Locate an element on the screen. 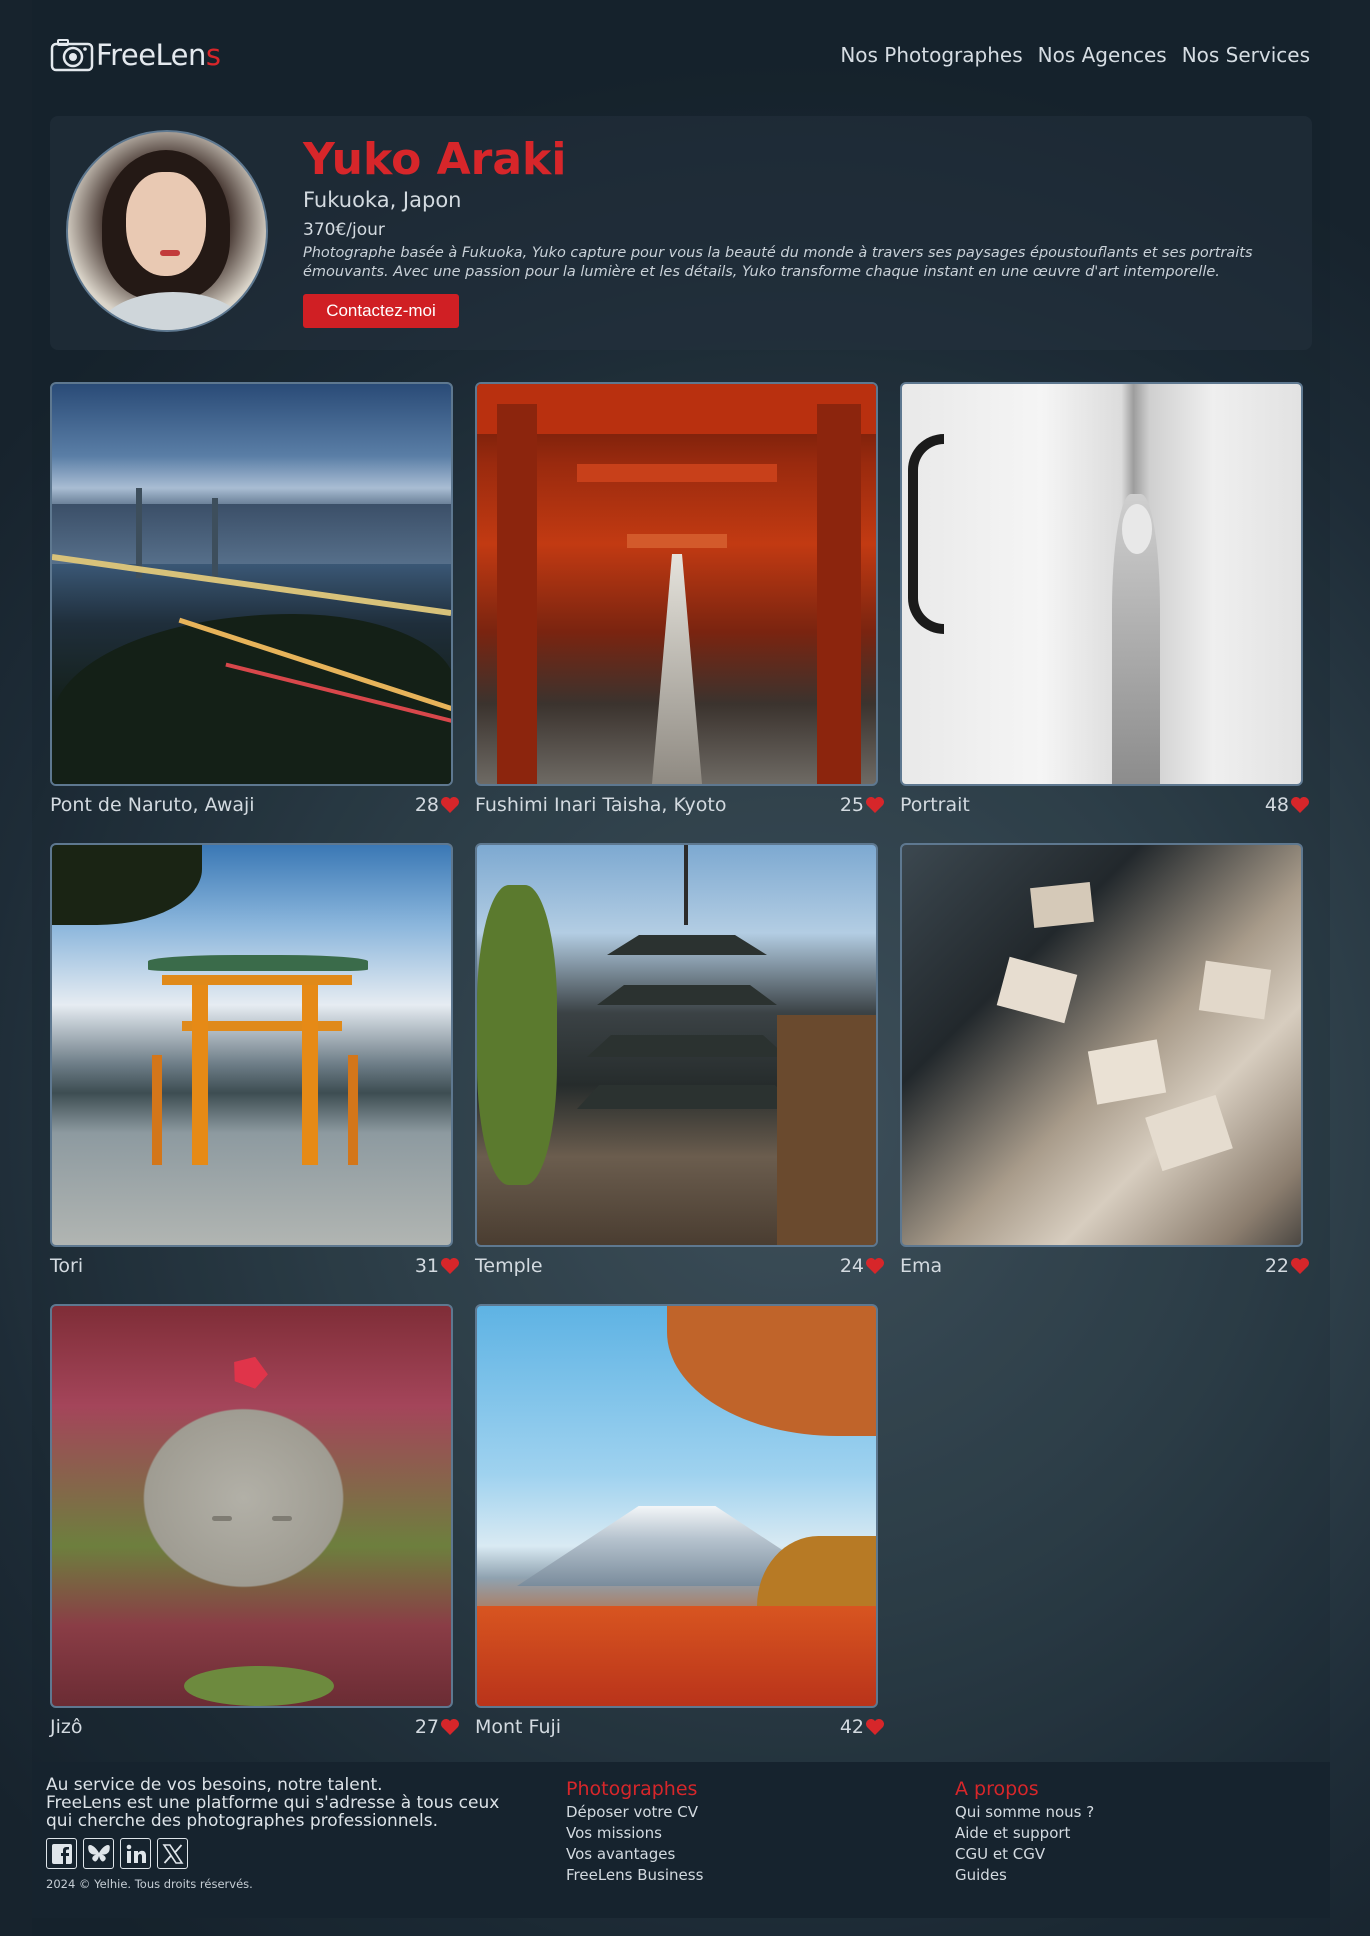  photo-card: Ema 22 is located at coordinates (1104, 1073).